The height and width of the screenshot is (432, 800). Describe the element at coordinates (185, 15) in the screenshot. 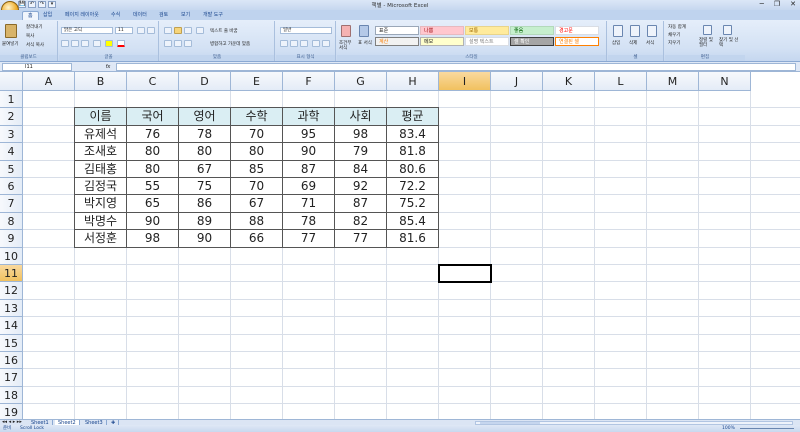

I see `tab-view: 보기` at that location.